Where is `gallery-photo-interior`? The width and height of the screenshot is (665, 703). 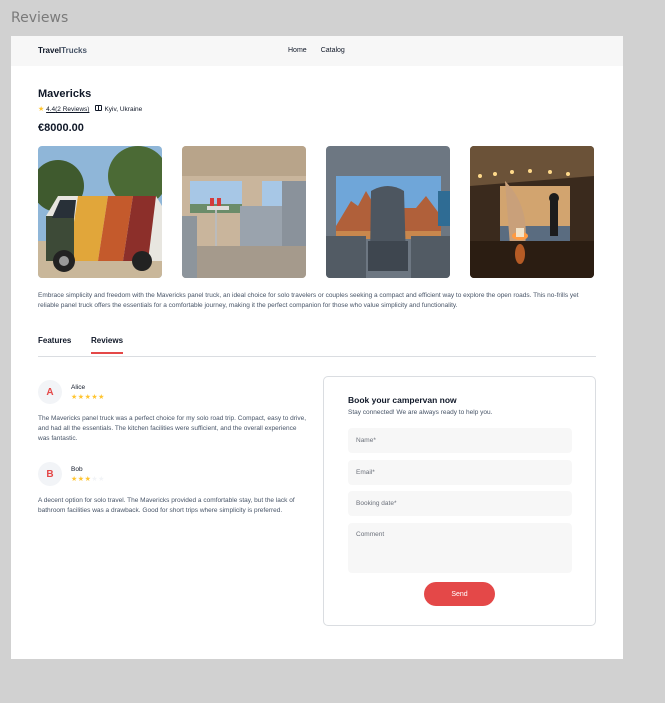 gallery-photo-interior is located at coordinates (244, 212).